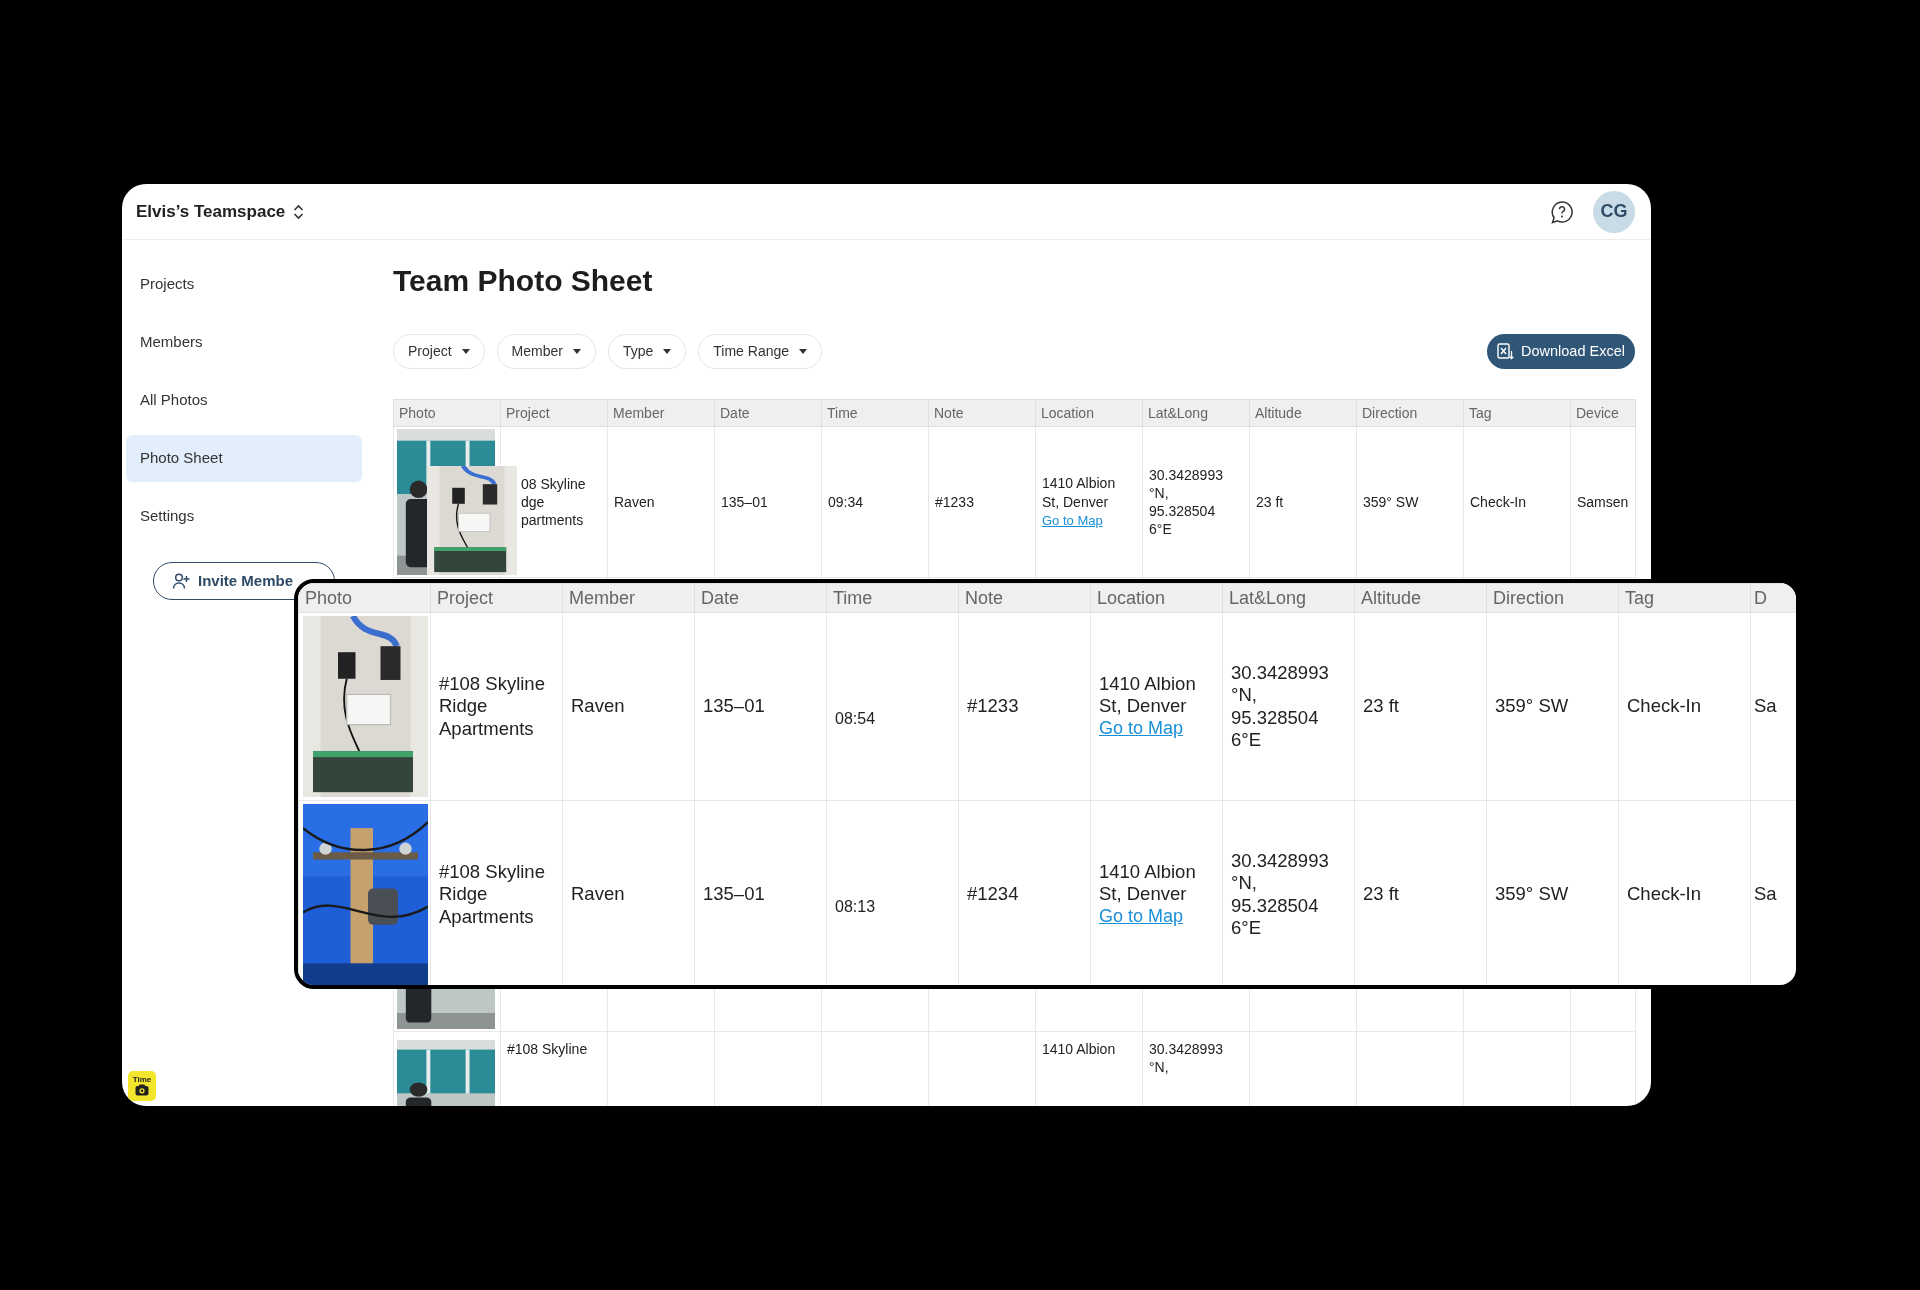 This screenshot has height=1290, width=1920. Describe the element at coordinates (1079, 1049) in the screenshot. I see `location-text: 1410 Albion` at that location.